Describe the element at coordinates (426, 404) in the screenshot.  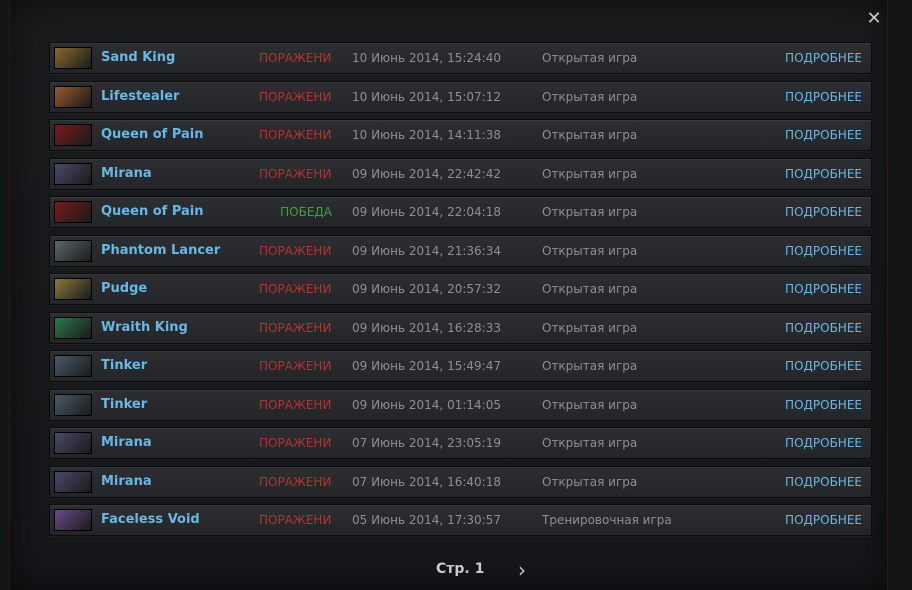
I see `match-date: 09 Июнь 2014, 01:14:05` at that location.